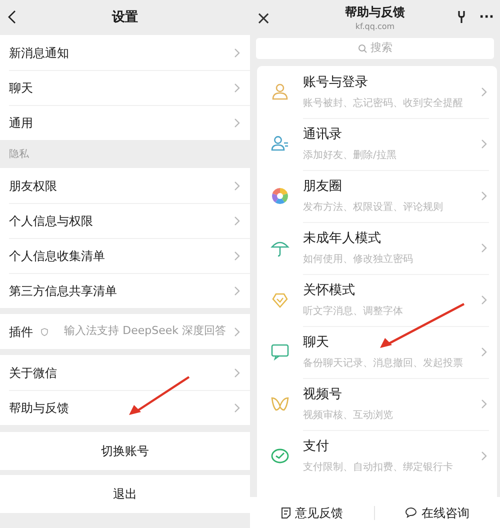 Image resolution: width=500 pixels, height=528 pixels. What do you see at coordinates (377, 144) in the screenshot?
I see `help-topic: 通讯录 添加好友、删除/拉黑` at bounding box center [377, 144].